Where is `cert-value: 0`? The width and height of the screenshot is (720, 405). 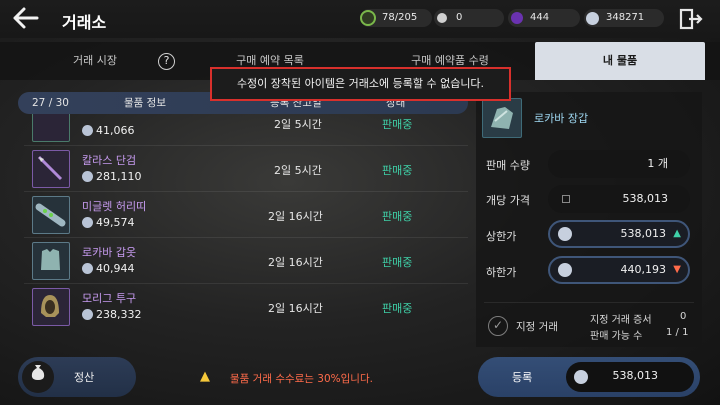 cert-value: 0 is located at coordinates (683, 316).